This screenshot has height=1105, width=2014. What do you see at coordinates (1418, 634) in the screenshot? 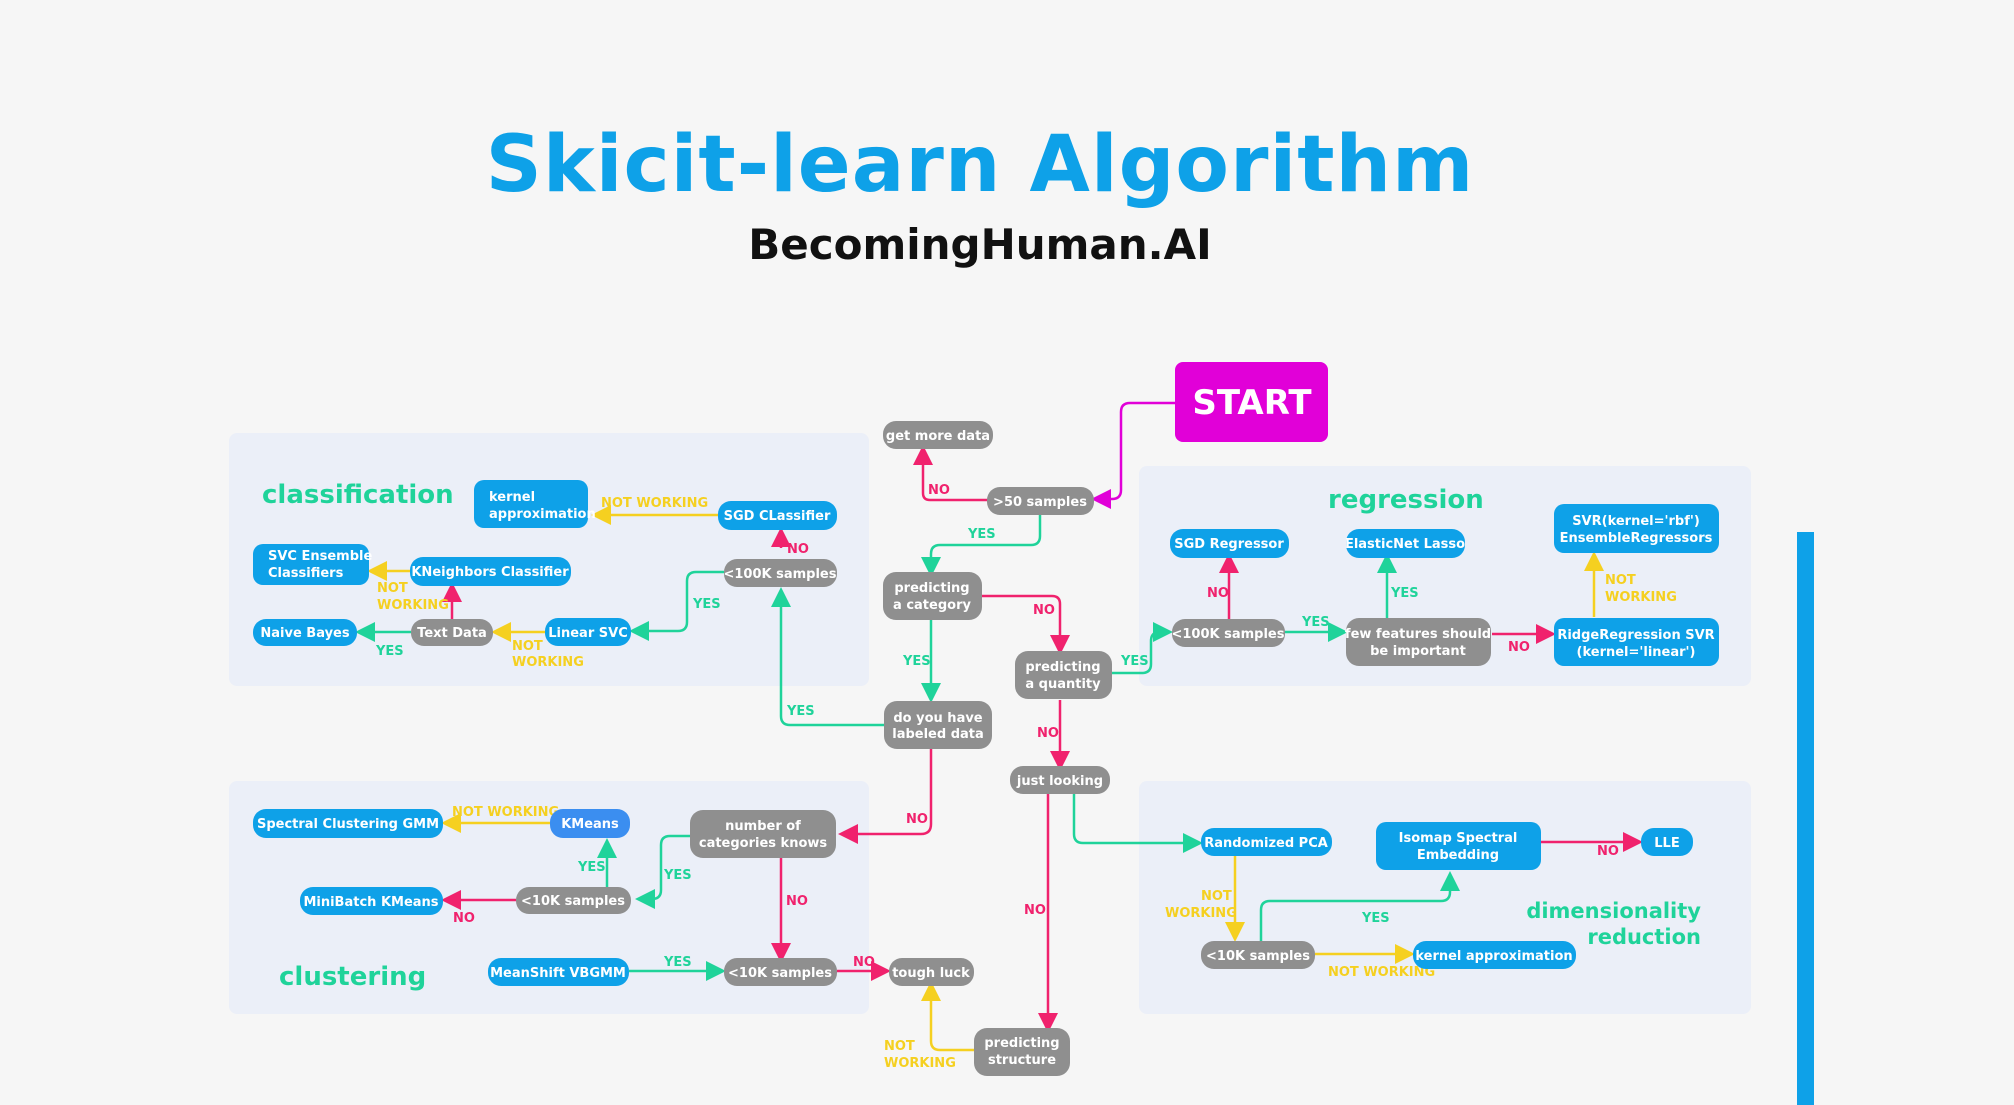
I see `node-few-features-line1: few features should` at bounding box center [1418, 634].